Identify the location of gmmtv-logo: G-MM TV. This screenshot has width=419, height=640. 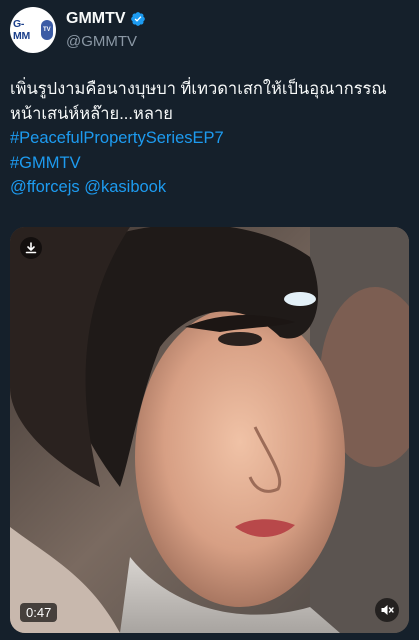
(33, 30).